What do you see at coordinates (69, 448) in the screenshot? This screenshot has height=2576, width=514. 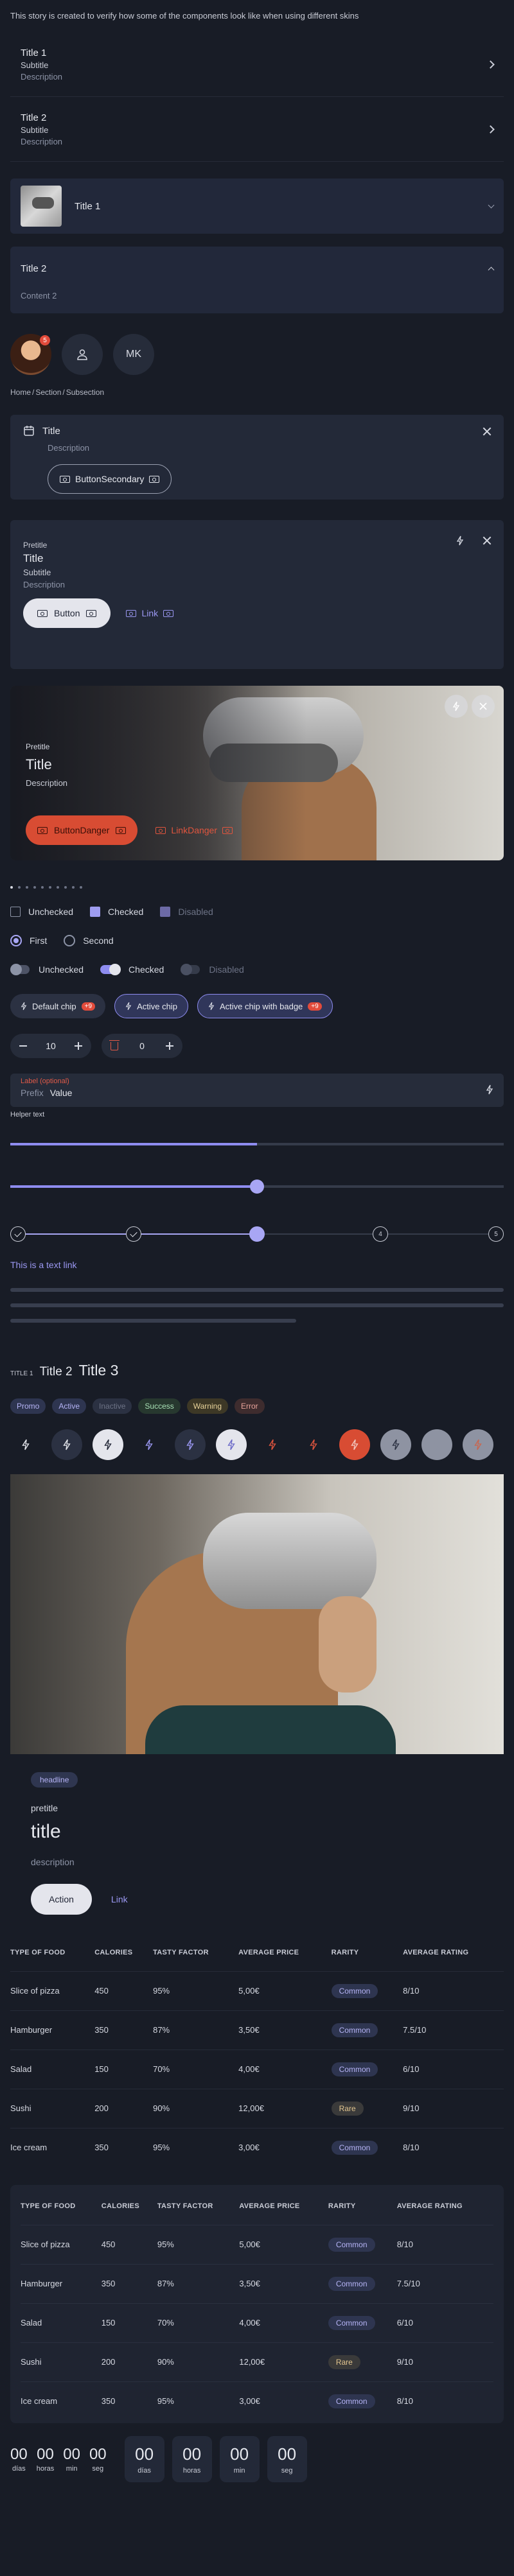 I see `callout-description: Description` at bounding box center [69, 448].